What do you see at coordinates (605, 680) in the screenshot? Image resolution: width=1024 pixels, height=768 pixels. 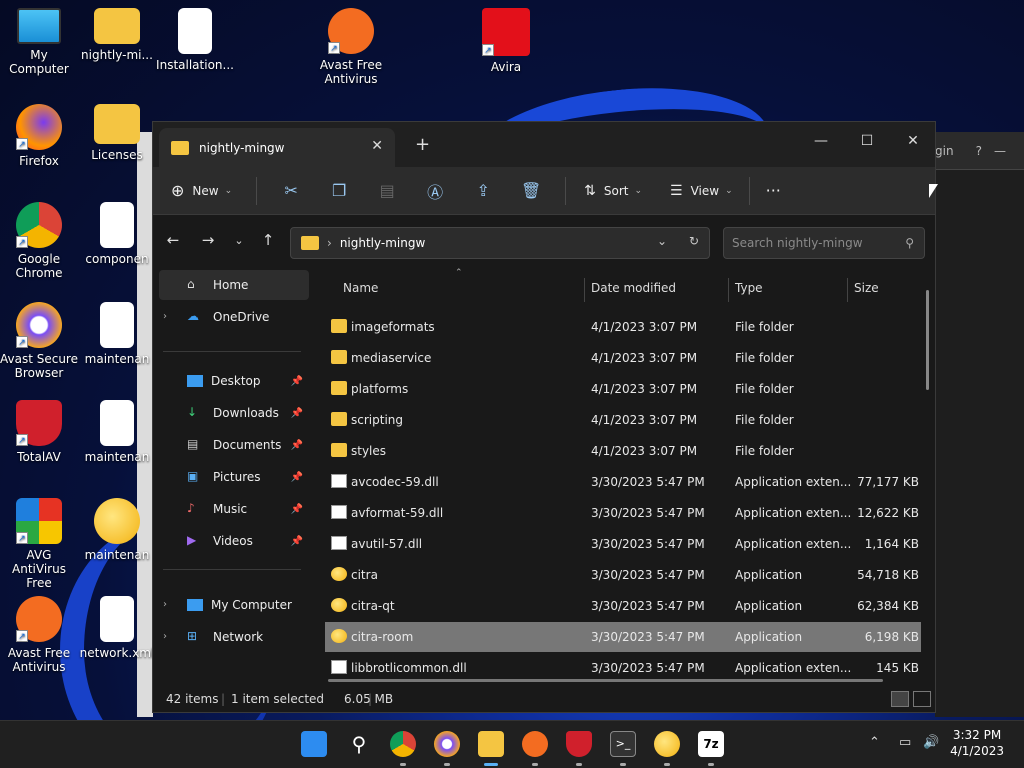 I see `horizontal-scrollbar` at bounding box center [605, 680].